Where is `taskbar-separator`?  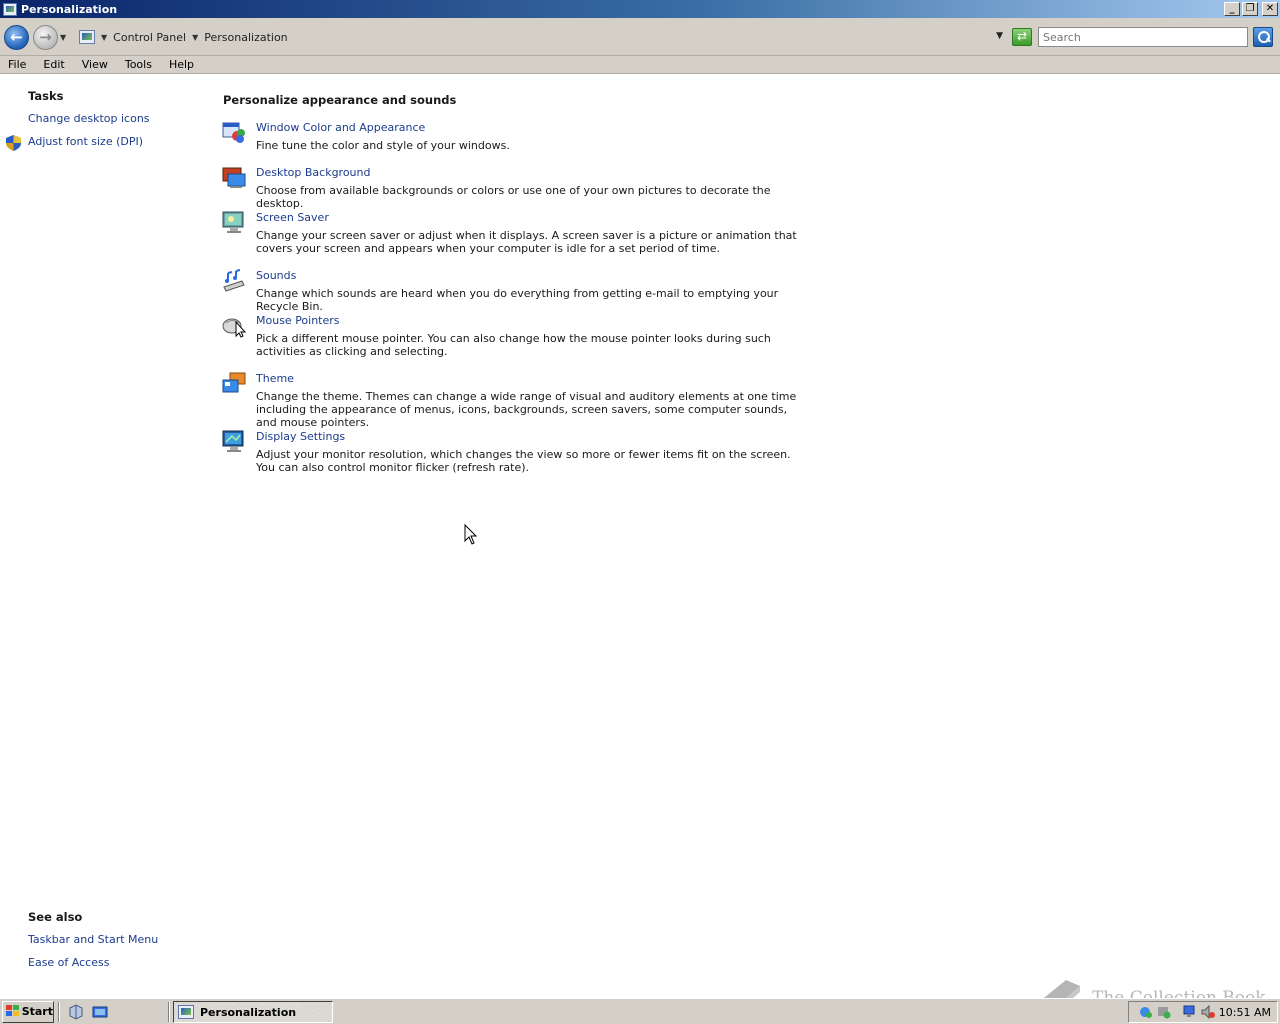 taskbar-separator is located at coordinates (169, 1011).